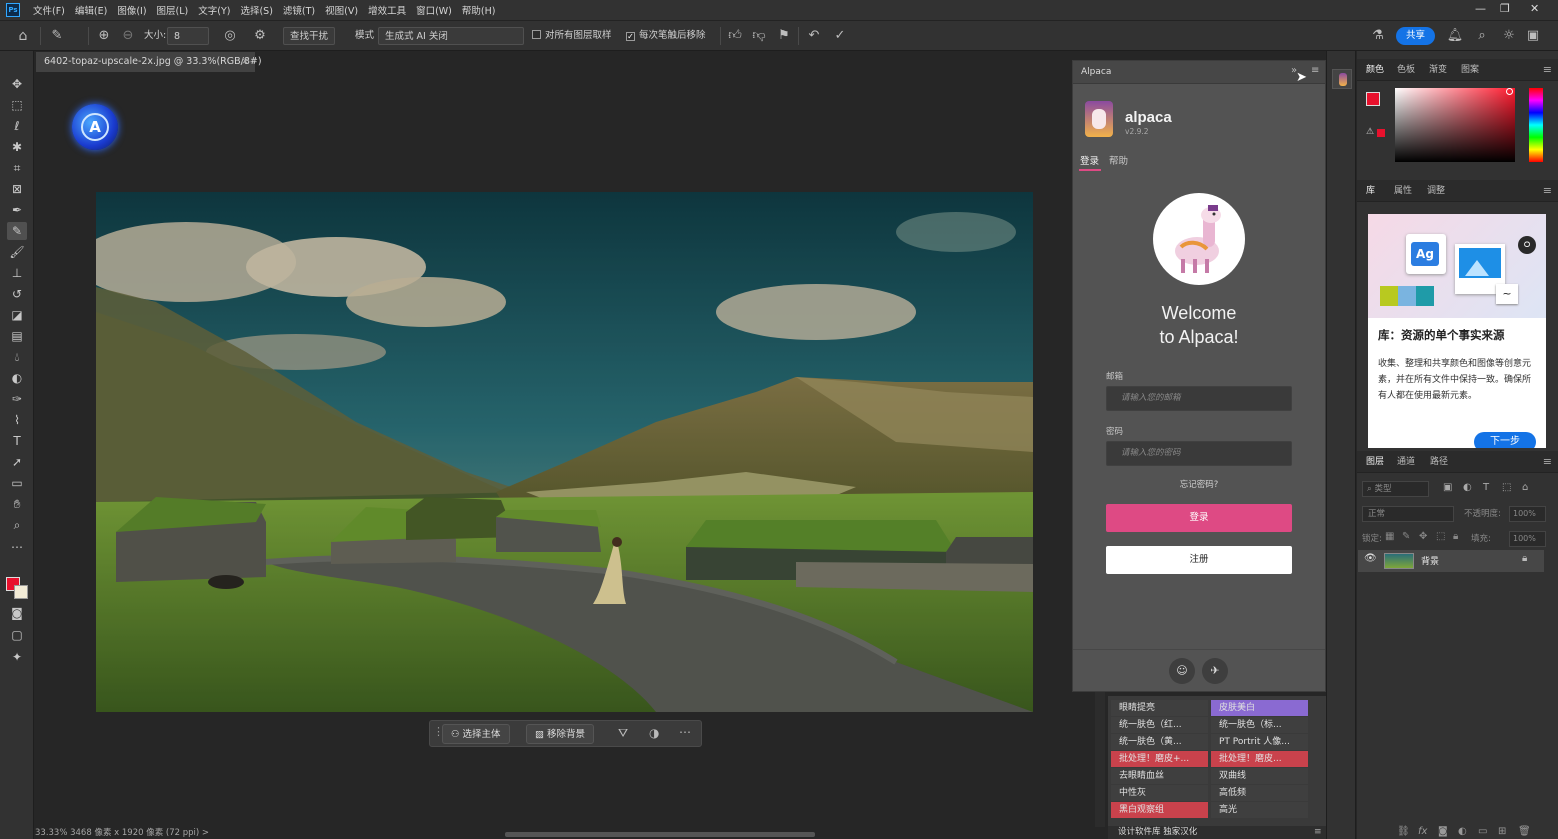 This screenshot has width=1558, height=839. I want to click on new-group-icon: ▭, so click(1482, 831).